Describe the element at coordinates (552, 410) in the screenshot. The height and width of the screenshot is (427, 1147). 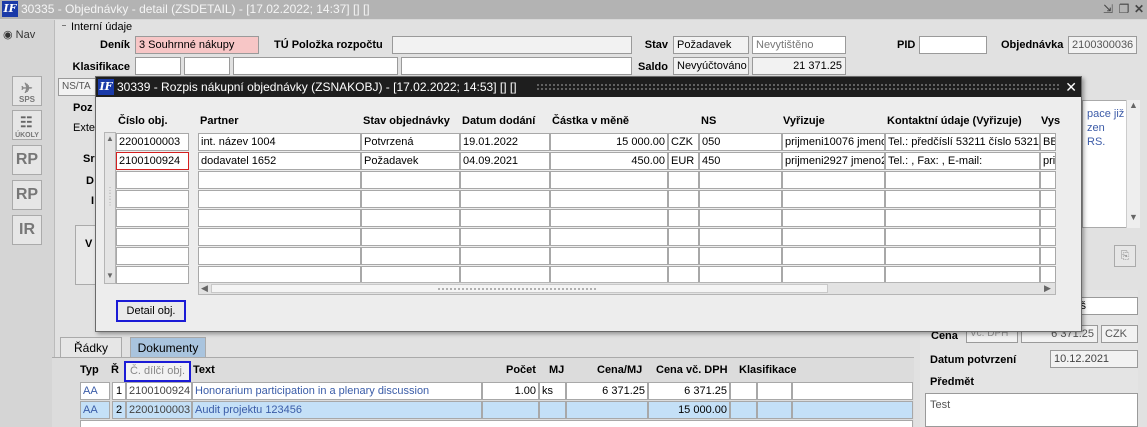
I see `row-mj` at that location.